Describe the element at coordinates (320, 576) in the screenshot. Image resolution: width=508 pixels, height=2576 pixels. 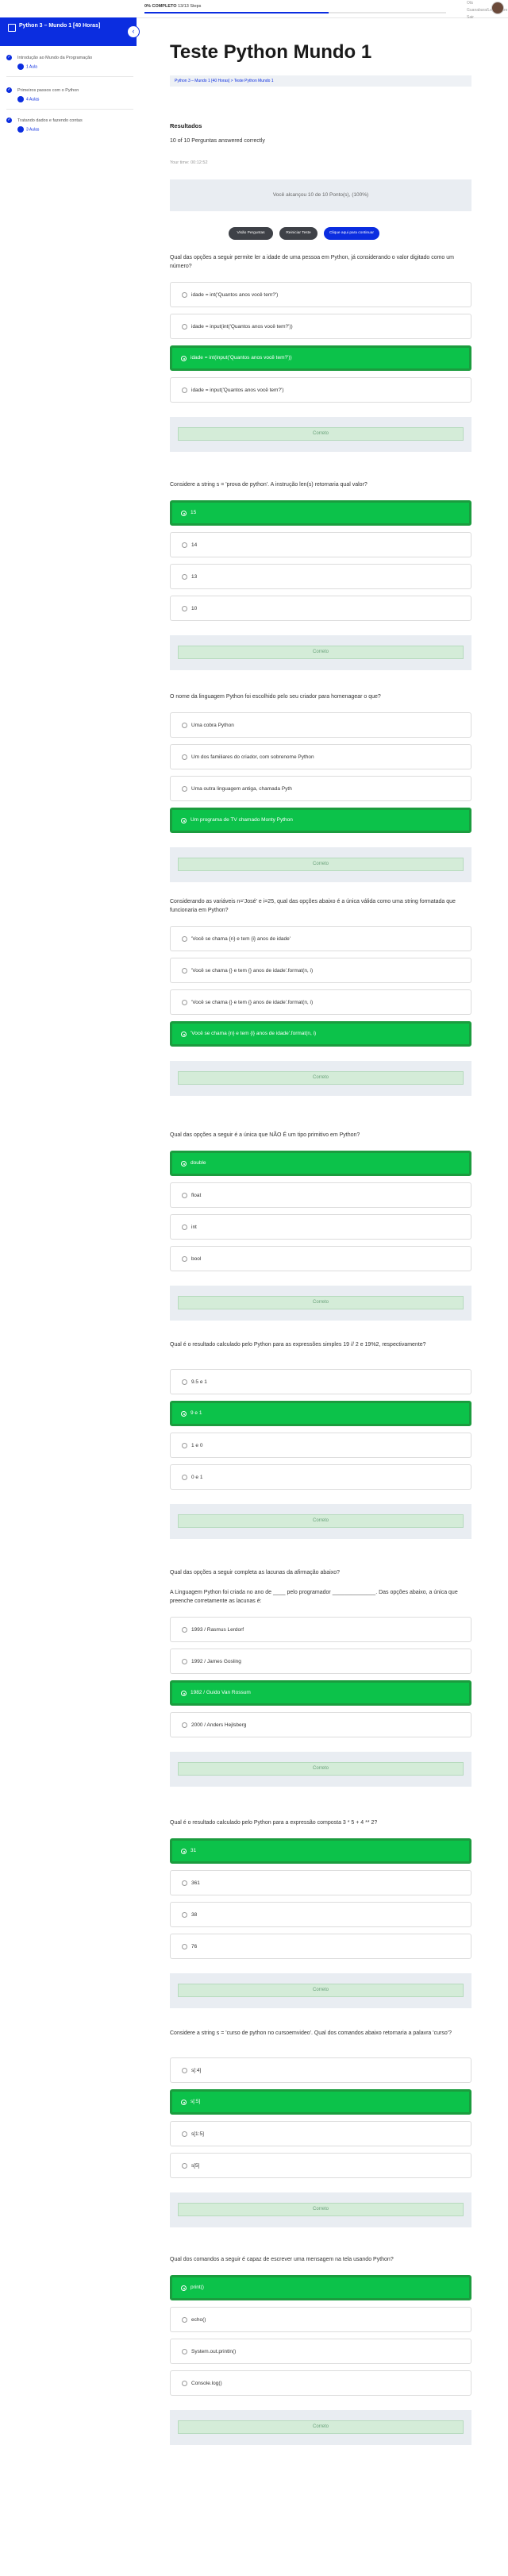
I see `answer-option: 13` at that location.